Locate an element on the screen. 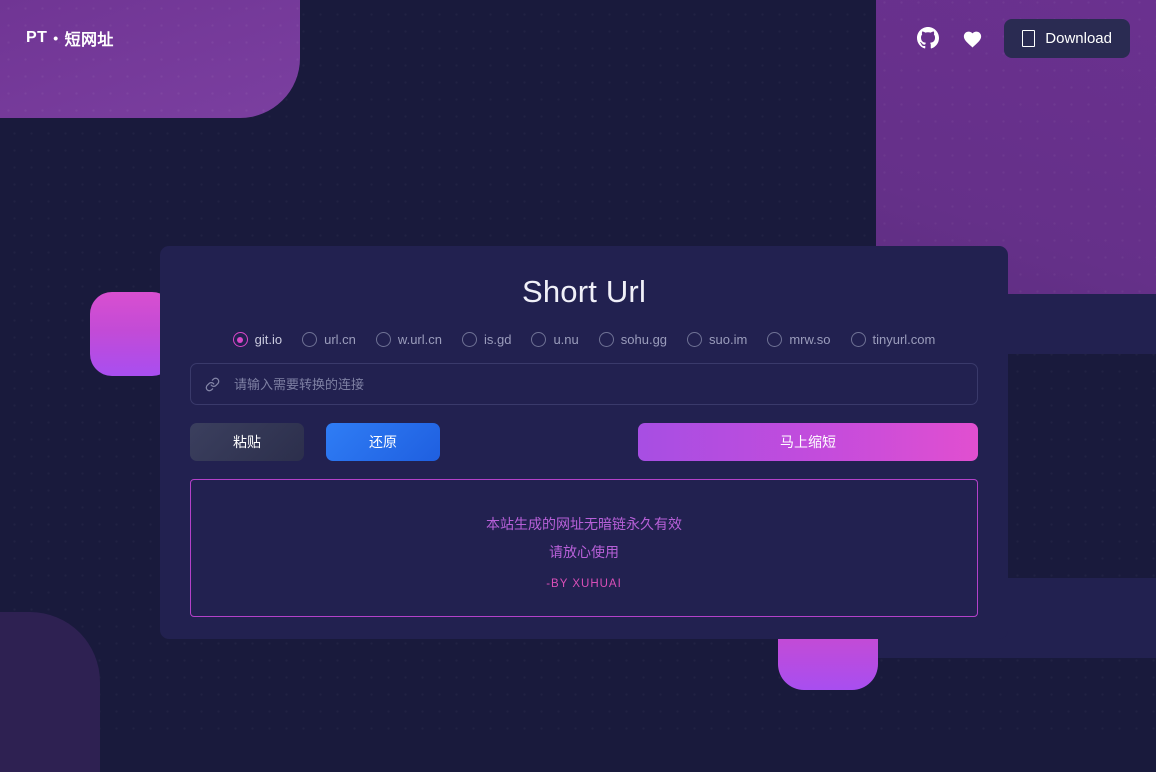 This screenshot has height=772, width=1156. notice-author: -BY XUHUAI is located at coordinates (584, 584).